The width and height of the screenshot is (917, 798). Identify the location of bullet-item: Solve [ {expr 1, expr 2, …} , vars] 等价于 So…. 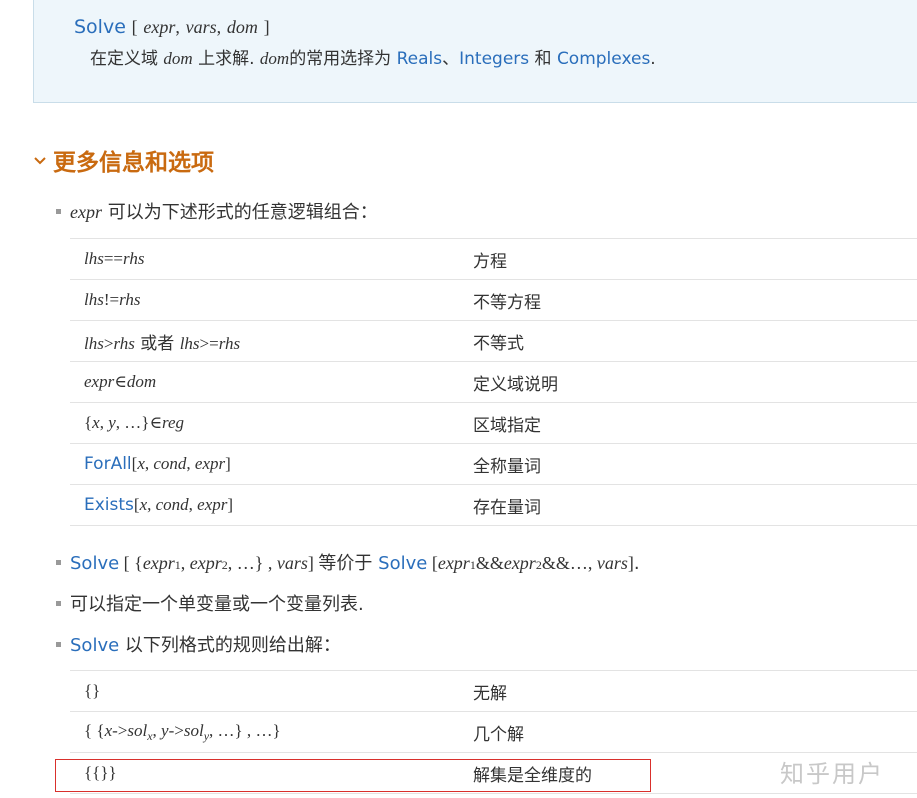
(348, 562).